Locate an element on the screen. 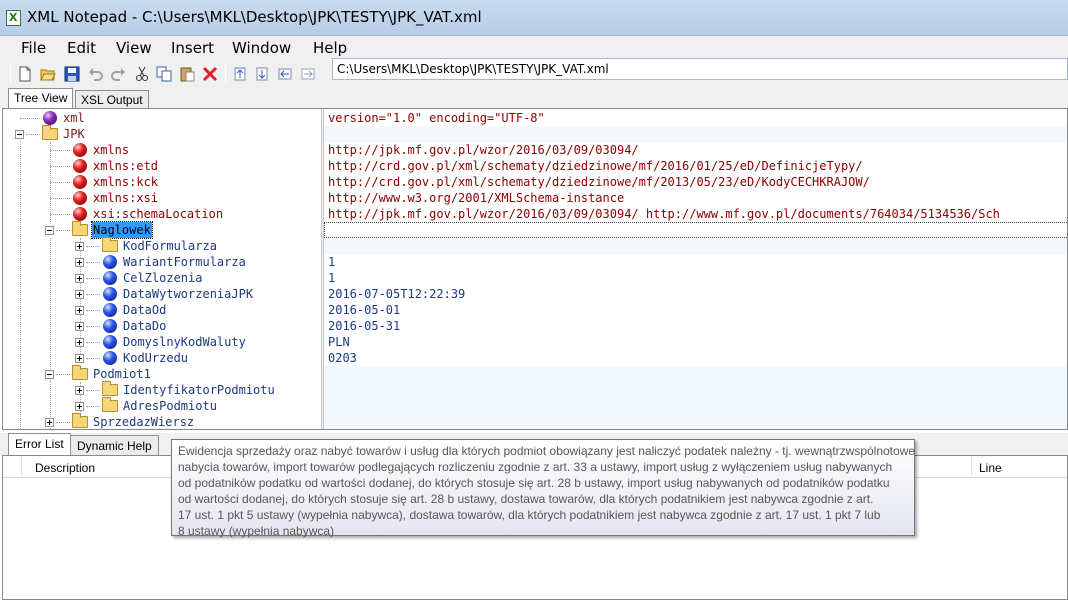  column-line: Line is located at coordinates (990, 468).